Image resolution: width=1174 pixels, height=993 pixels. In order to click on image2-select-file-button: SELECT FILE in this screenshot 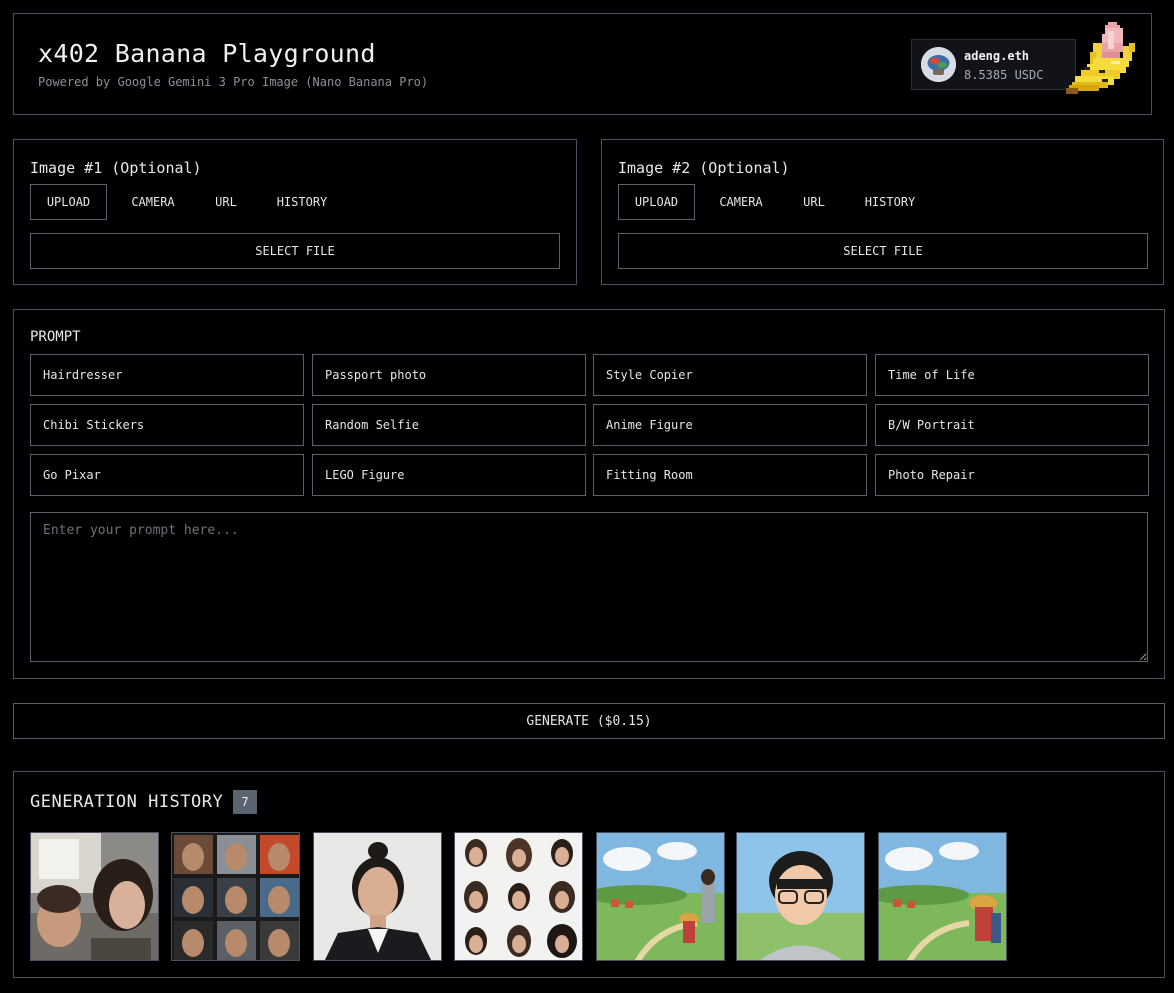, I will do `click(883, 251)`.